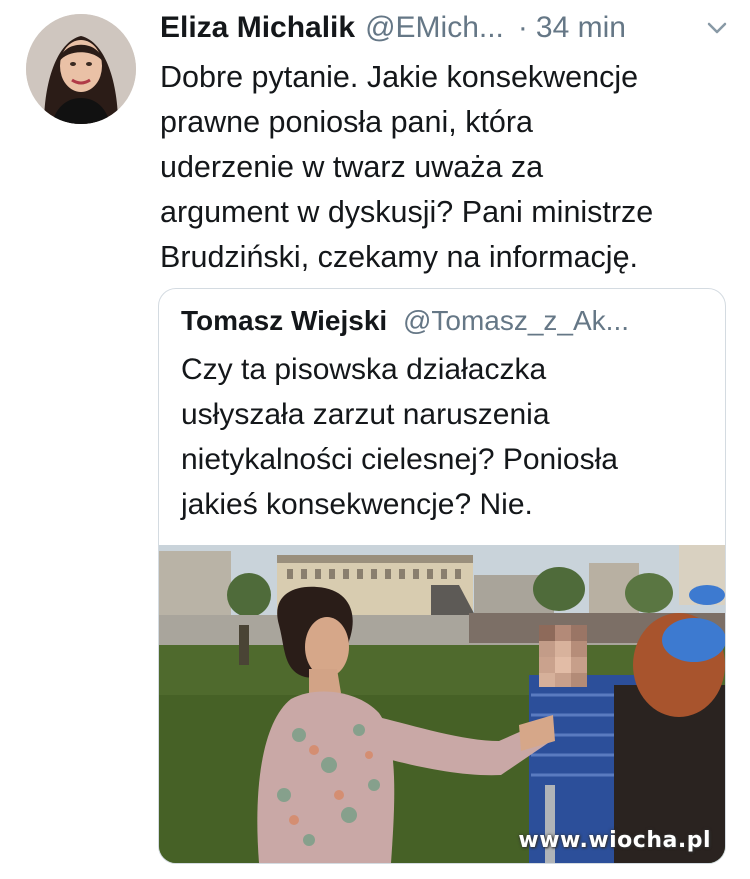  What do you see at coordinates (407, 212) in the screenshot?
I see `tweet-text-line: argument w dyskusji? Pani ministrze` at bounding box center [407, 212].